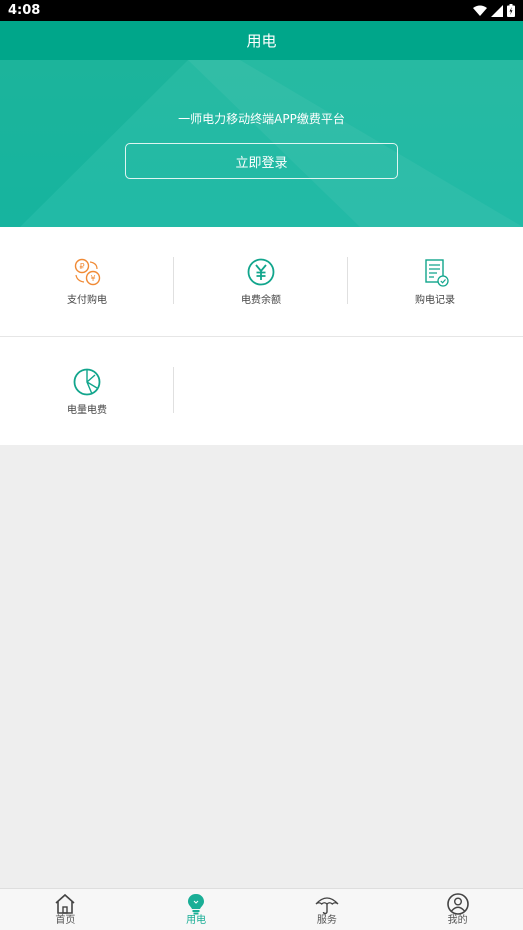 This screenshot has height=930, width=523. What do you see at coordinates (457, 920) in the screenshot?
I see `nav-item-label: 我的` at bounding box center [457, 920].